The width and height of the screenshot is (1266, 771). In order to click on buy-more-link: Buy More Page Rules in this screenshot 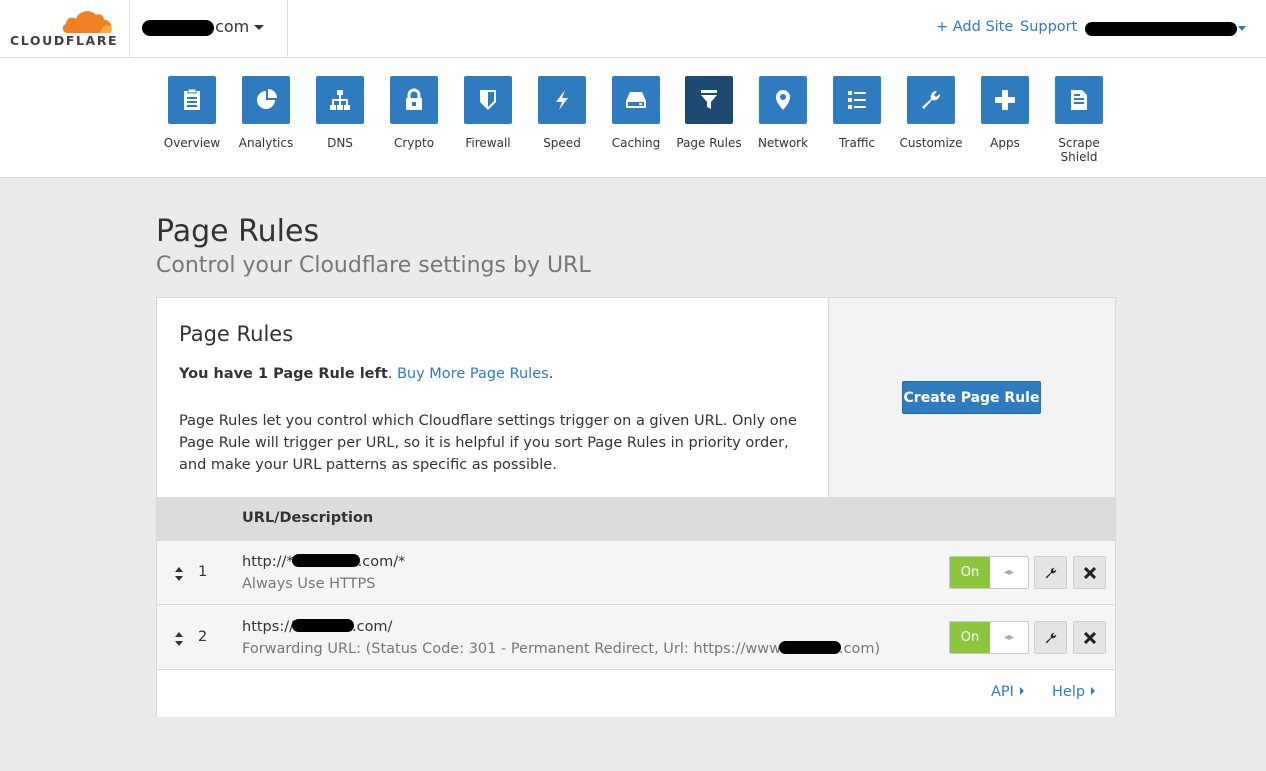, I will do `click(473, 374)`.